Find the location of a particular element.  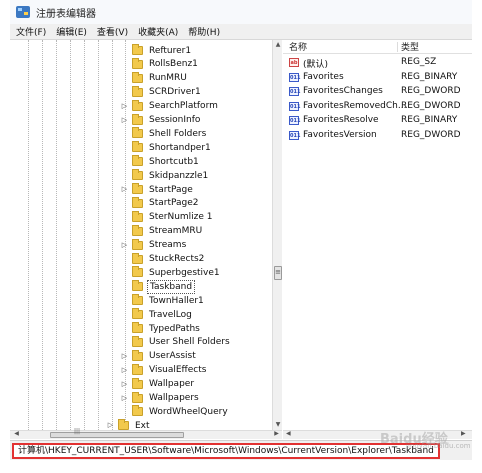

scroll-down-arrow-icon: ▼ is located at coordinates (278, 425).